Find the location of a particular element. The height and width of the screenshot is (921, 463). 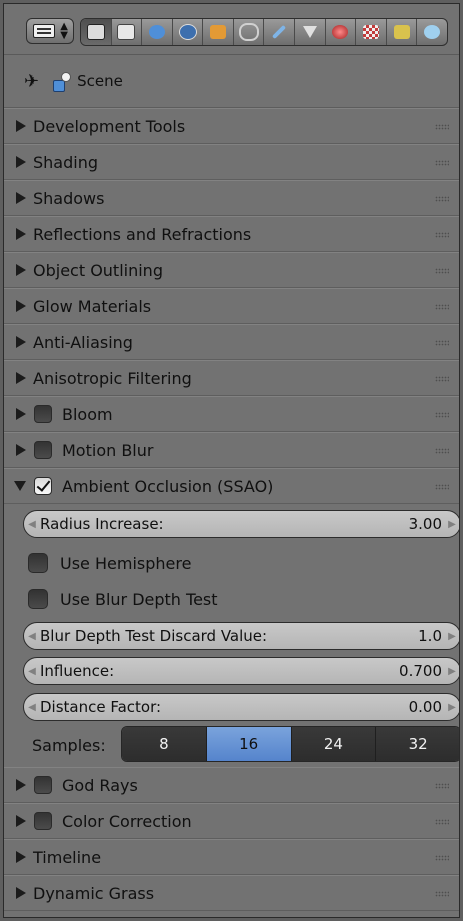

tab-object is located at coordinates (218, 32).